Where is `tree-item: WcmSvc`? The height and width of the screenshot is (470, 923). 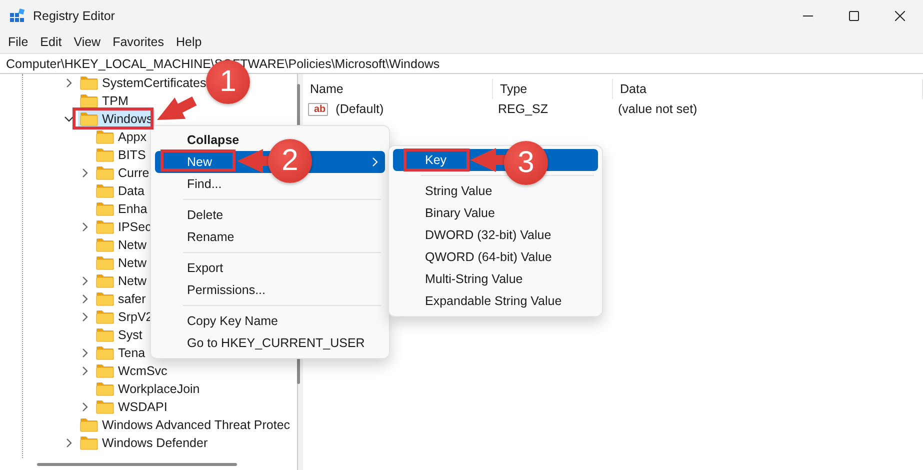
tree-item: WcmSvc is located at coordinates (132, 371).